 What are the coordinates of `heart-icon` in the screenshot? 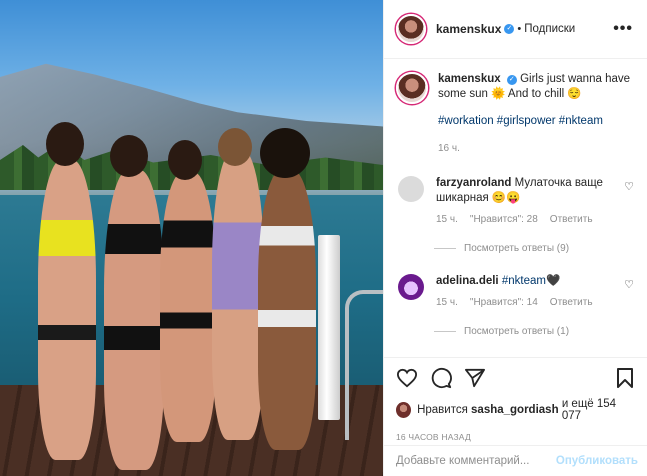 It's located at (407, 378).